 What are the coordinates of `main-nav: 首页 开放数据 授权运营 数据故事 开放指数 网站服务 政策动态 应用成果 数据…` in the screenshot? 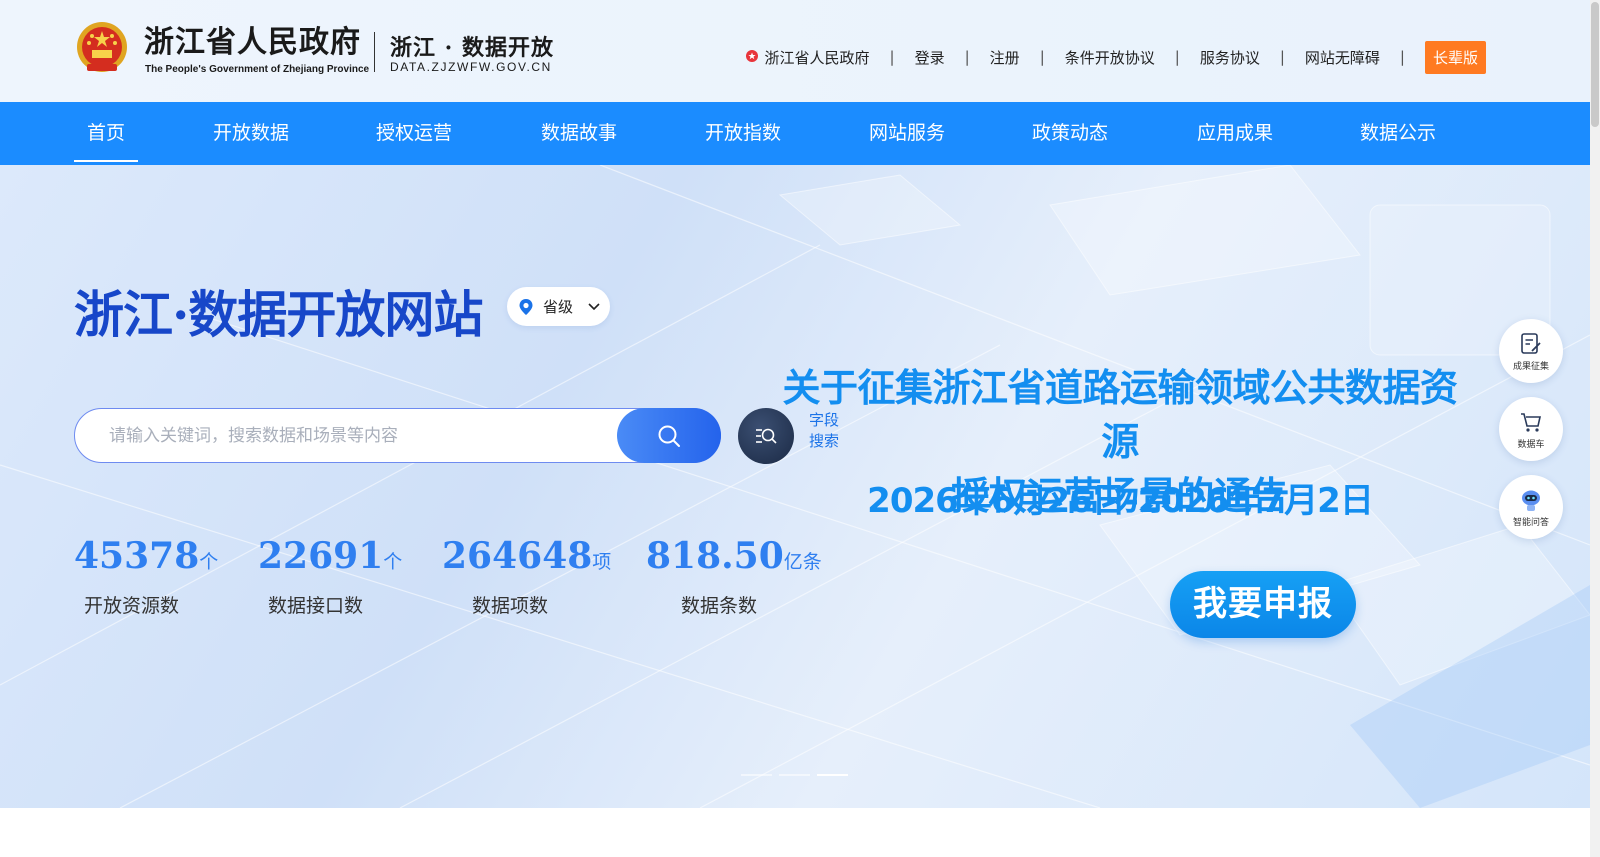 It's located at (795, 133).